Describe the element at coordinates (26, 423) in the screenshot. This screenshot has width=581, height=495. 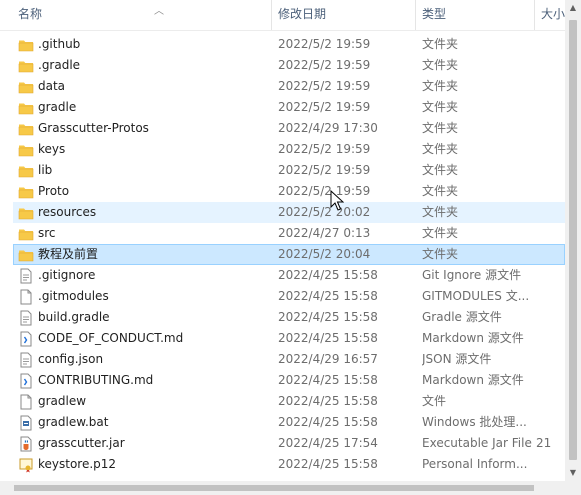
I see `batch-file-icon` at that location.